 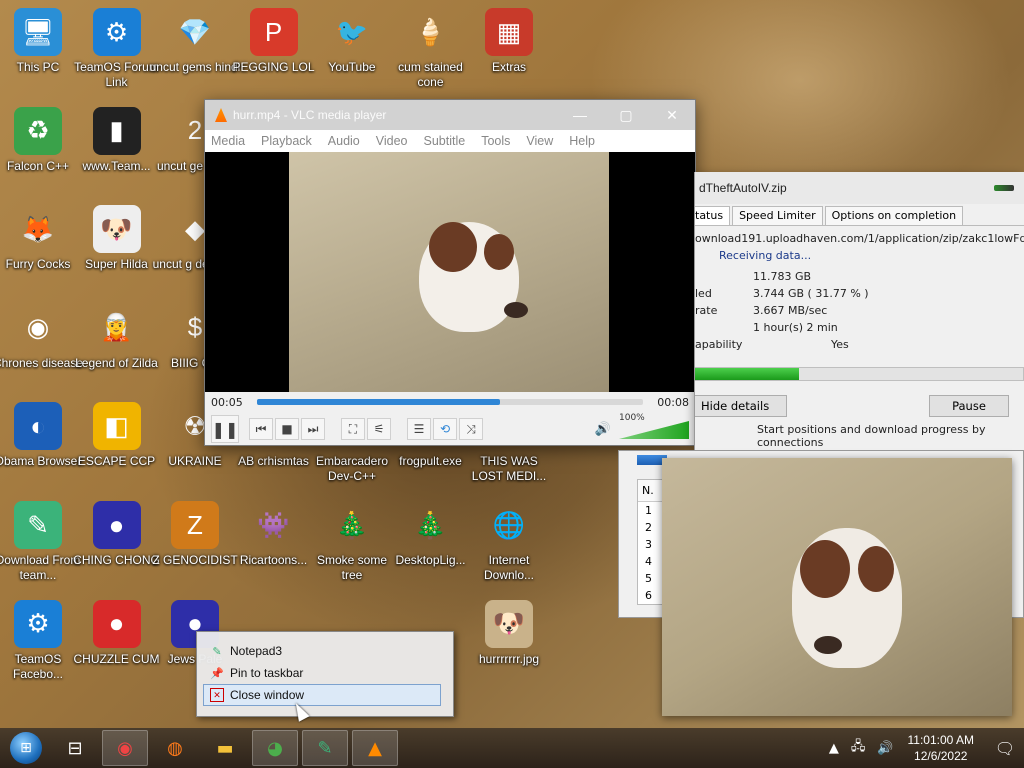 What do you see at coordinates (673, 402) in the screenshot?
I see `time-total: 00:08` at bounding box center [673, 402].